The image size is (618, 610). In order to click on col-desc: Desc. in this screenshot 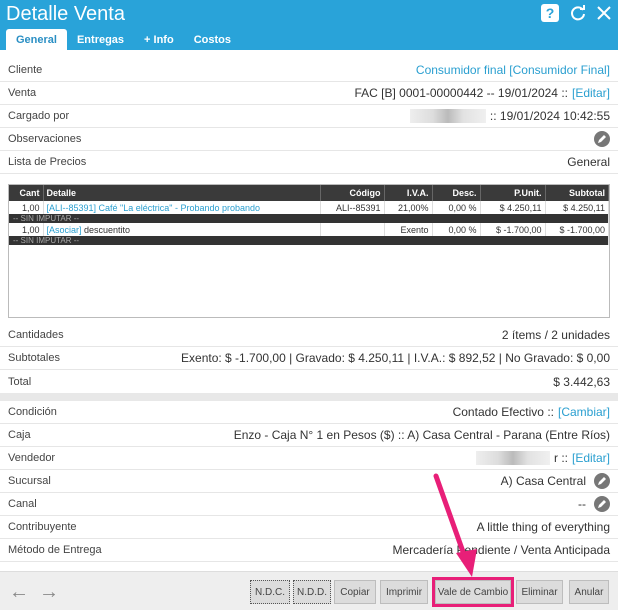, I will do `click(456, 193)`.